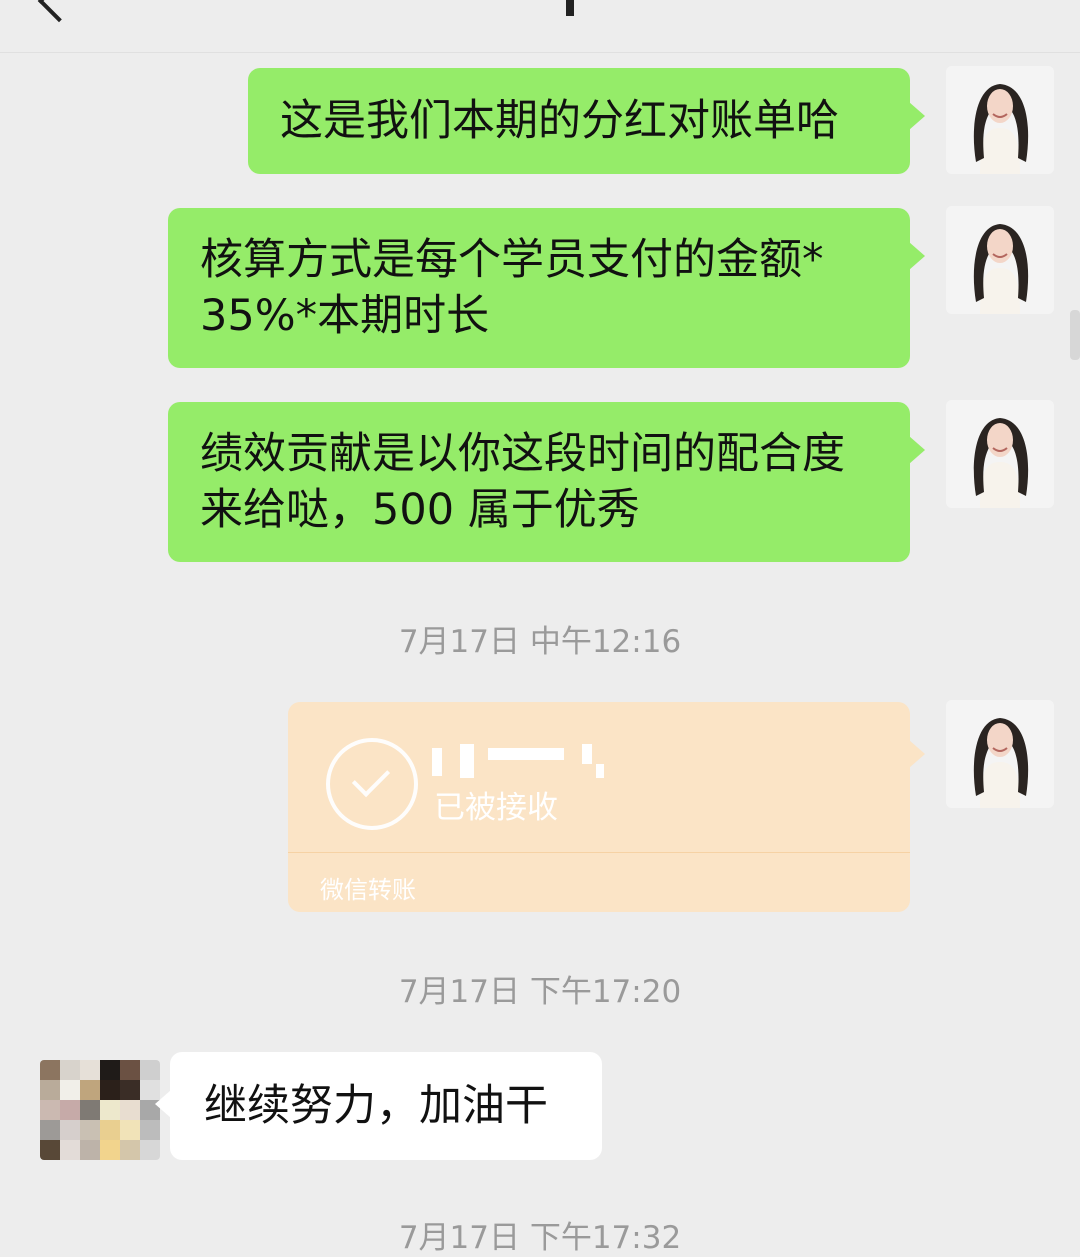  I want to click on message-text: 继续努力，加油干, so click(376, 1106).